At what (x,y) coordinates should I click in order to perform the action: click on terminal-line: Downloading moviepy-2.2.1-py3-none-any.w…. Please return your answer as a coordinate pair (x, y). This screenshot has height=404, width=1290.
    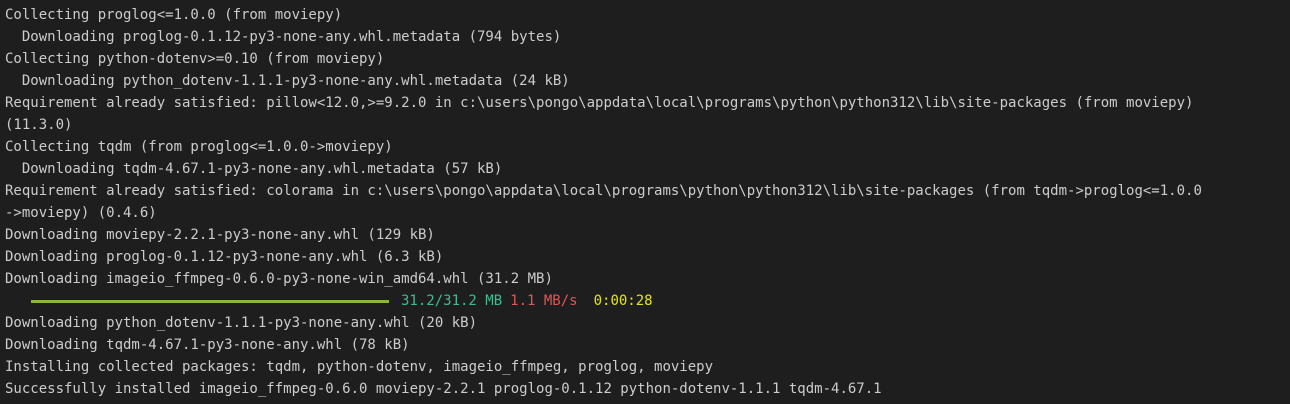
    Looking at the image, I should click on (220, 235).